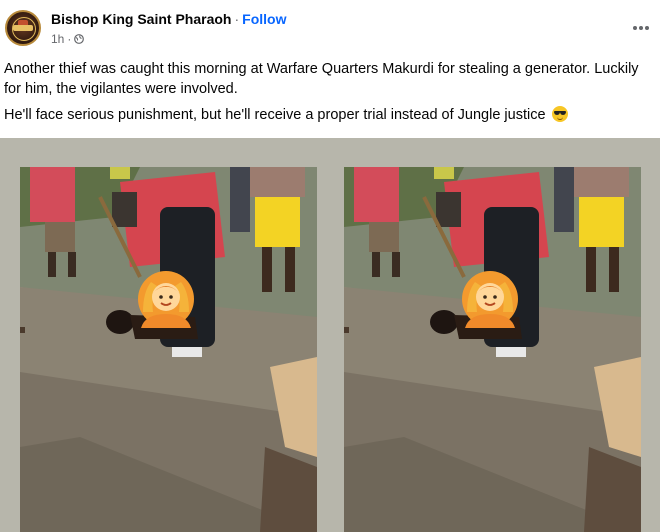  I want to click on follow-button: Follow, so click(264, 19).